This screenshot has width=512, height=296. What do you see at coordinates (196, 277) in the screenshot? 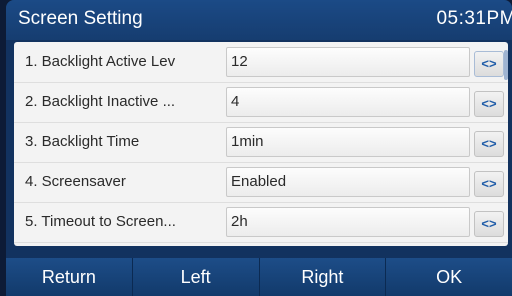
I see `left-softkey: Left` at bounding box center [196, 277].